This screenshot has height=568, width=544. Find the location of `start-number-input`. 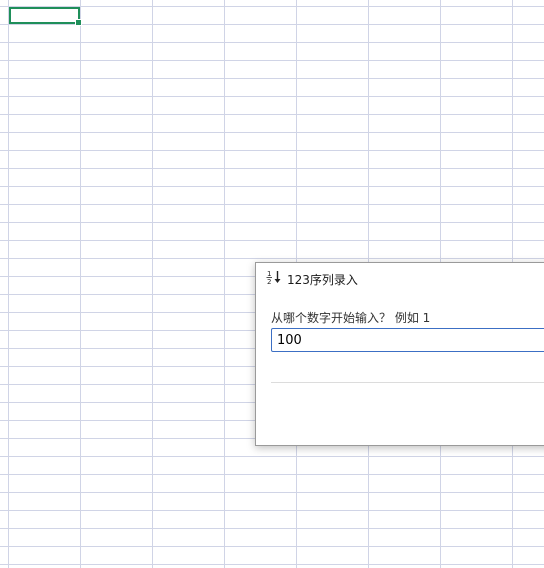

start-number-input is located at coordinates (407, 340).